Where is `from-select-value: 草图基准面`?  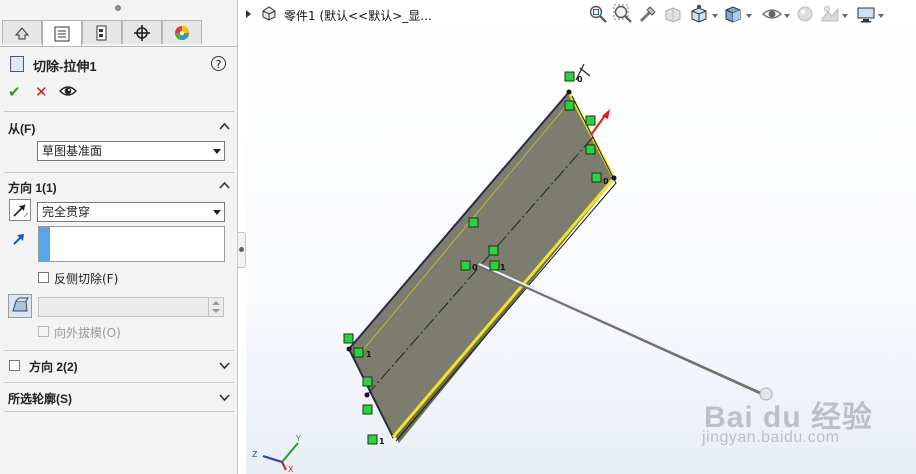 from-select-value: 草图基准面 is located at coordinates (72, 151).